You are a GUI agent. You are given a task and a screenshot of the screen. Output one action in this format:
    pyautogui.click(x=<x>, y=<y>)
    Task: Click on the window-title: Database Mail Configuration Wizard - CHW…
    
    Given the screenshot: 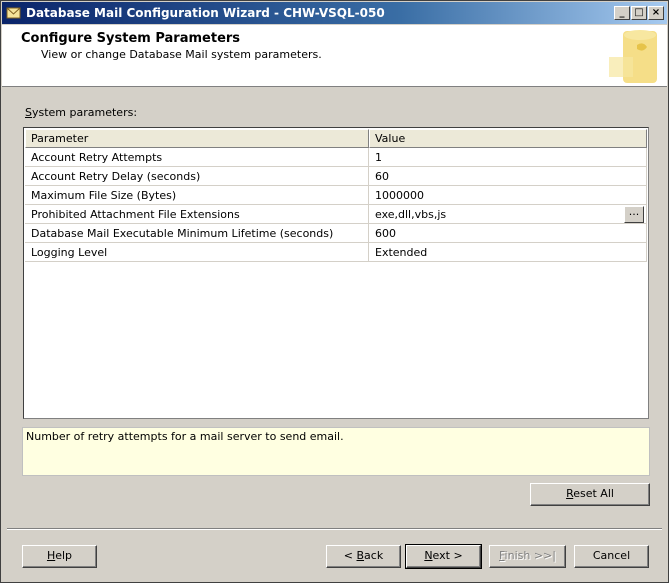 What is the action you would take?
    pyautogui.click(x=205, y=13)
    